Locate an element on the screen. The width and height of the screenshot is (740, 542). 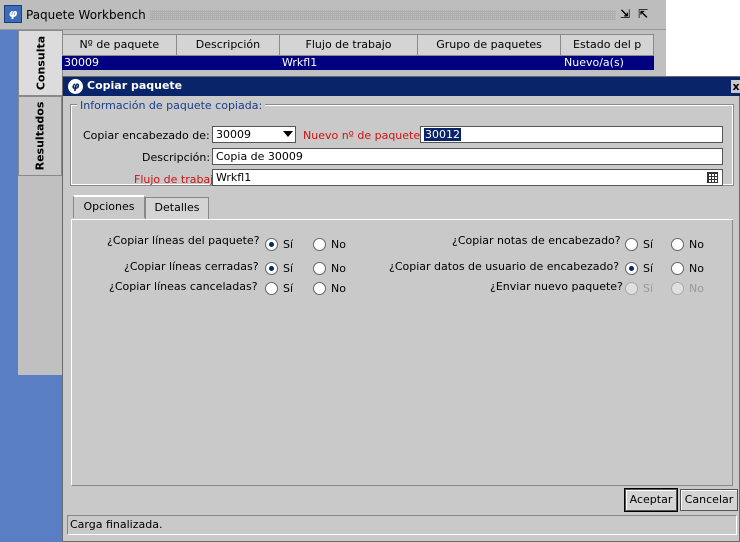
new-number-label: Nuevo nº de paquete: is located at coordinates (363, 135).